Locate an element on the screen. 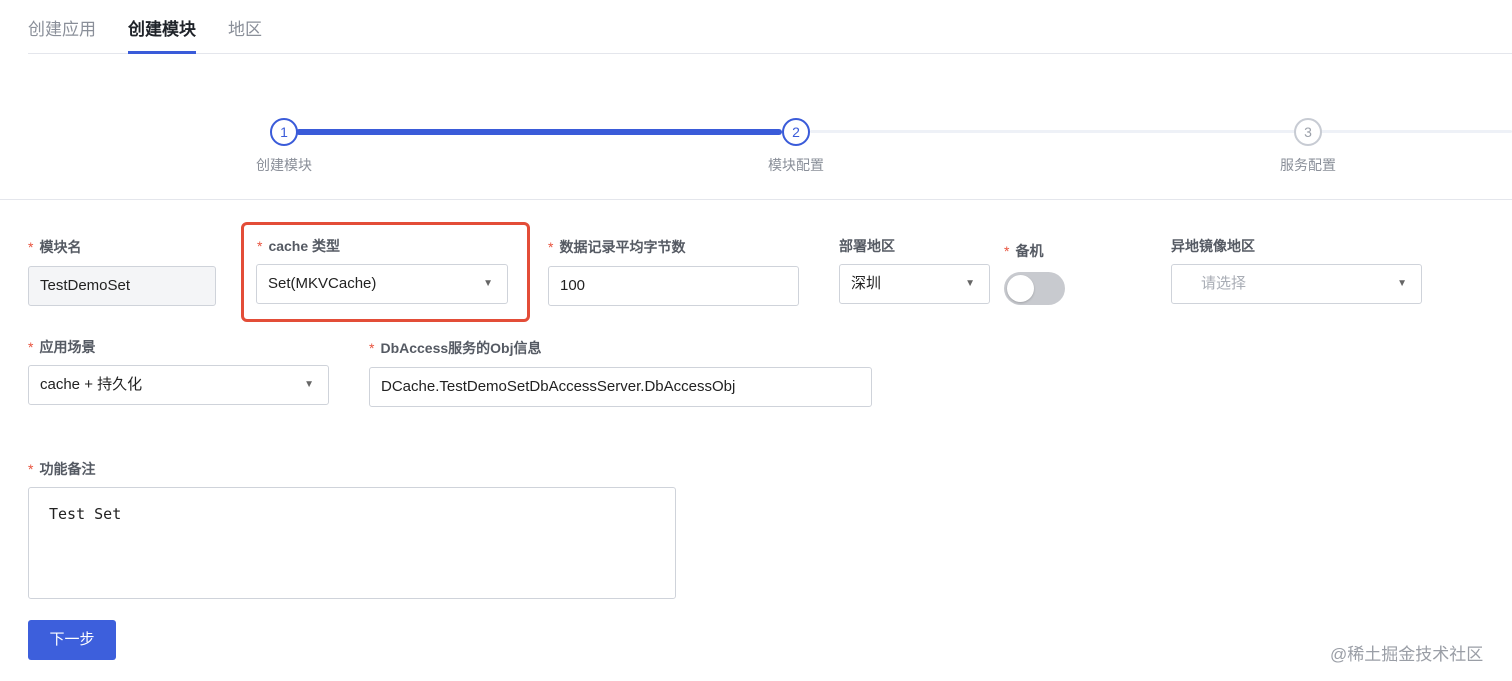 The height and width of the screenshot is (681, 1512). deploy-region-label: 部署地区 is located at coordinates (867, 246).